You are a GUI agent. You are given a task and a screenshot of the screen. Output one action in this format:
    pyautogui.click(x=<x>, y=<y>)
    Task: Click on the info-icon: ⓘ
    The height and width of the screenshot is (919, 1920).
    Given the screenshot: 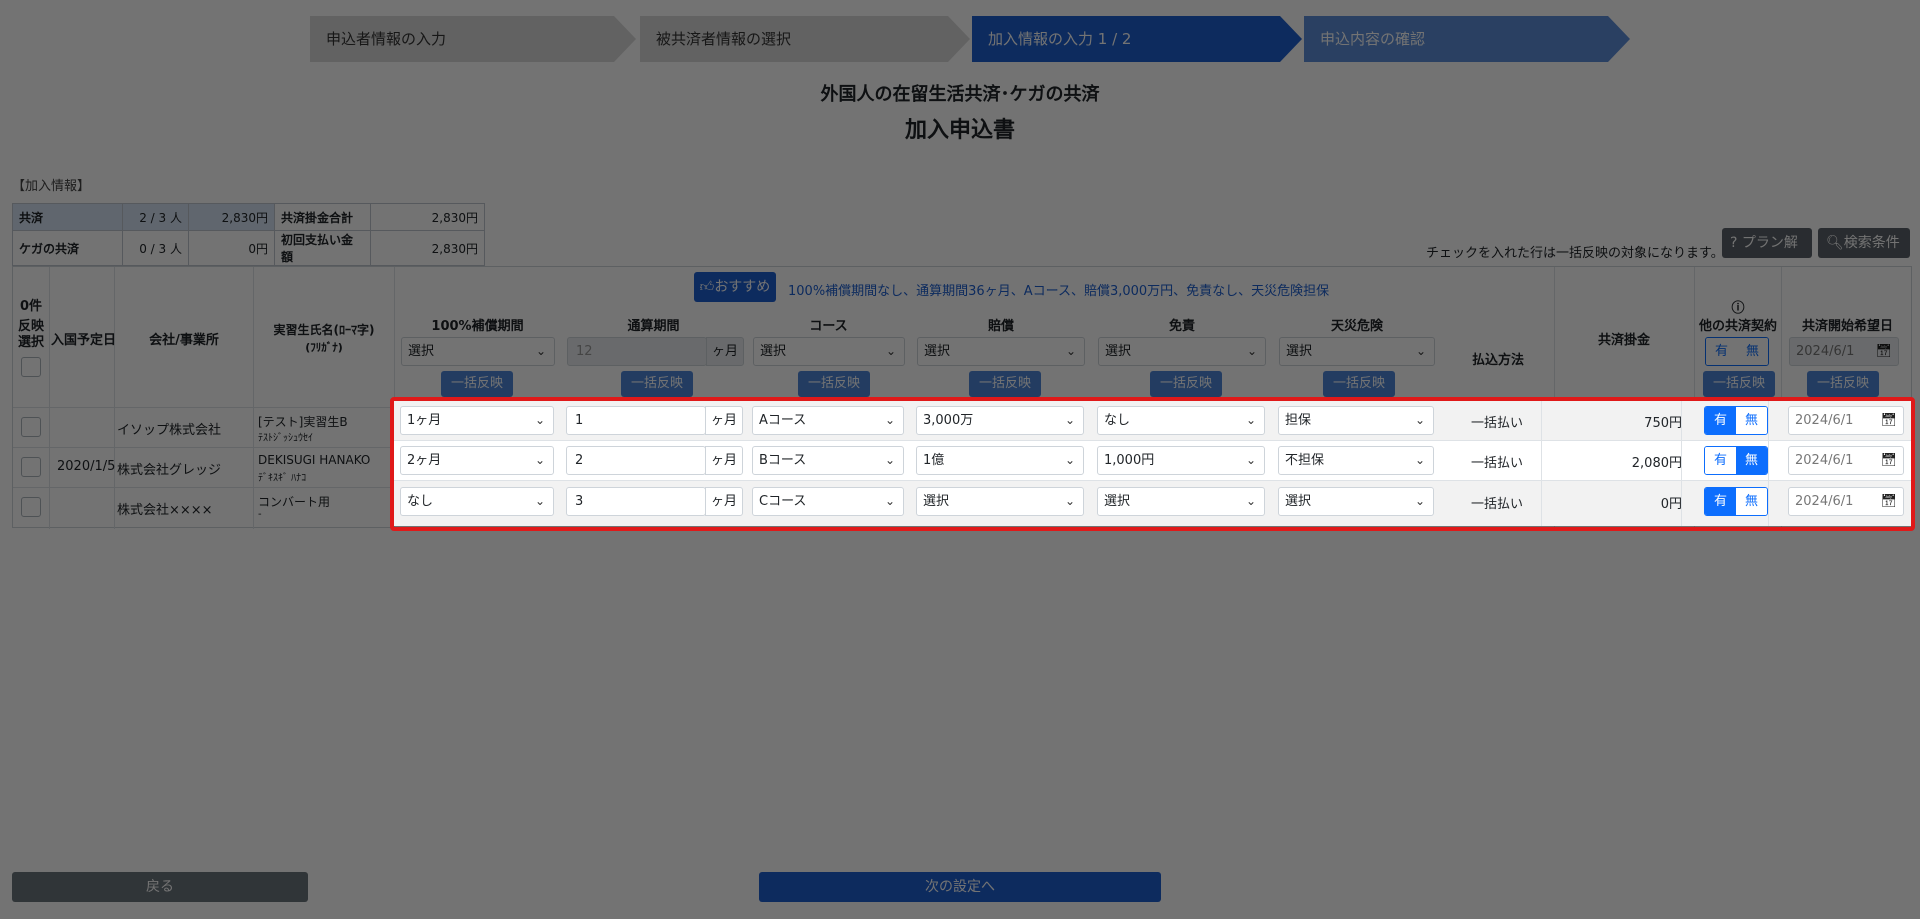 What is the action you would take?
    pyautogui.click(x=1738, y=308)
    